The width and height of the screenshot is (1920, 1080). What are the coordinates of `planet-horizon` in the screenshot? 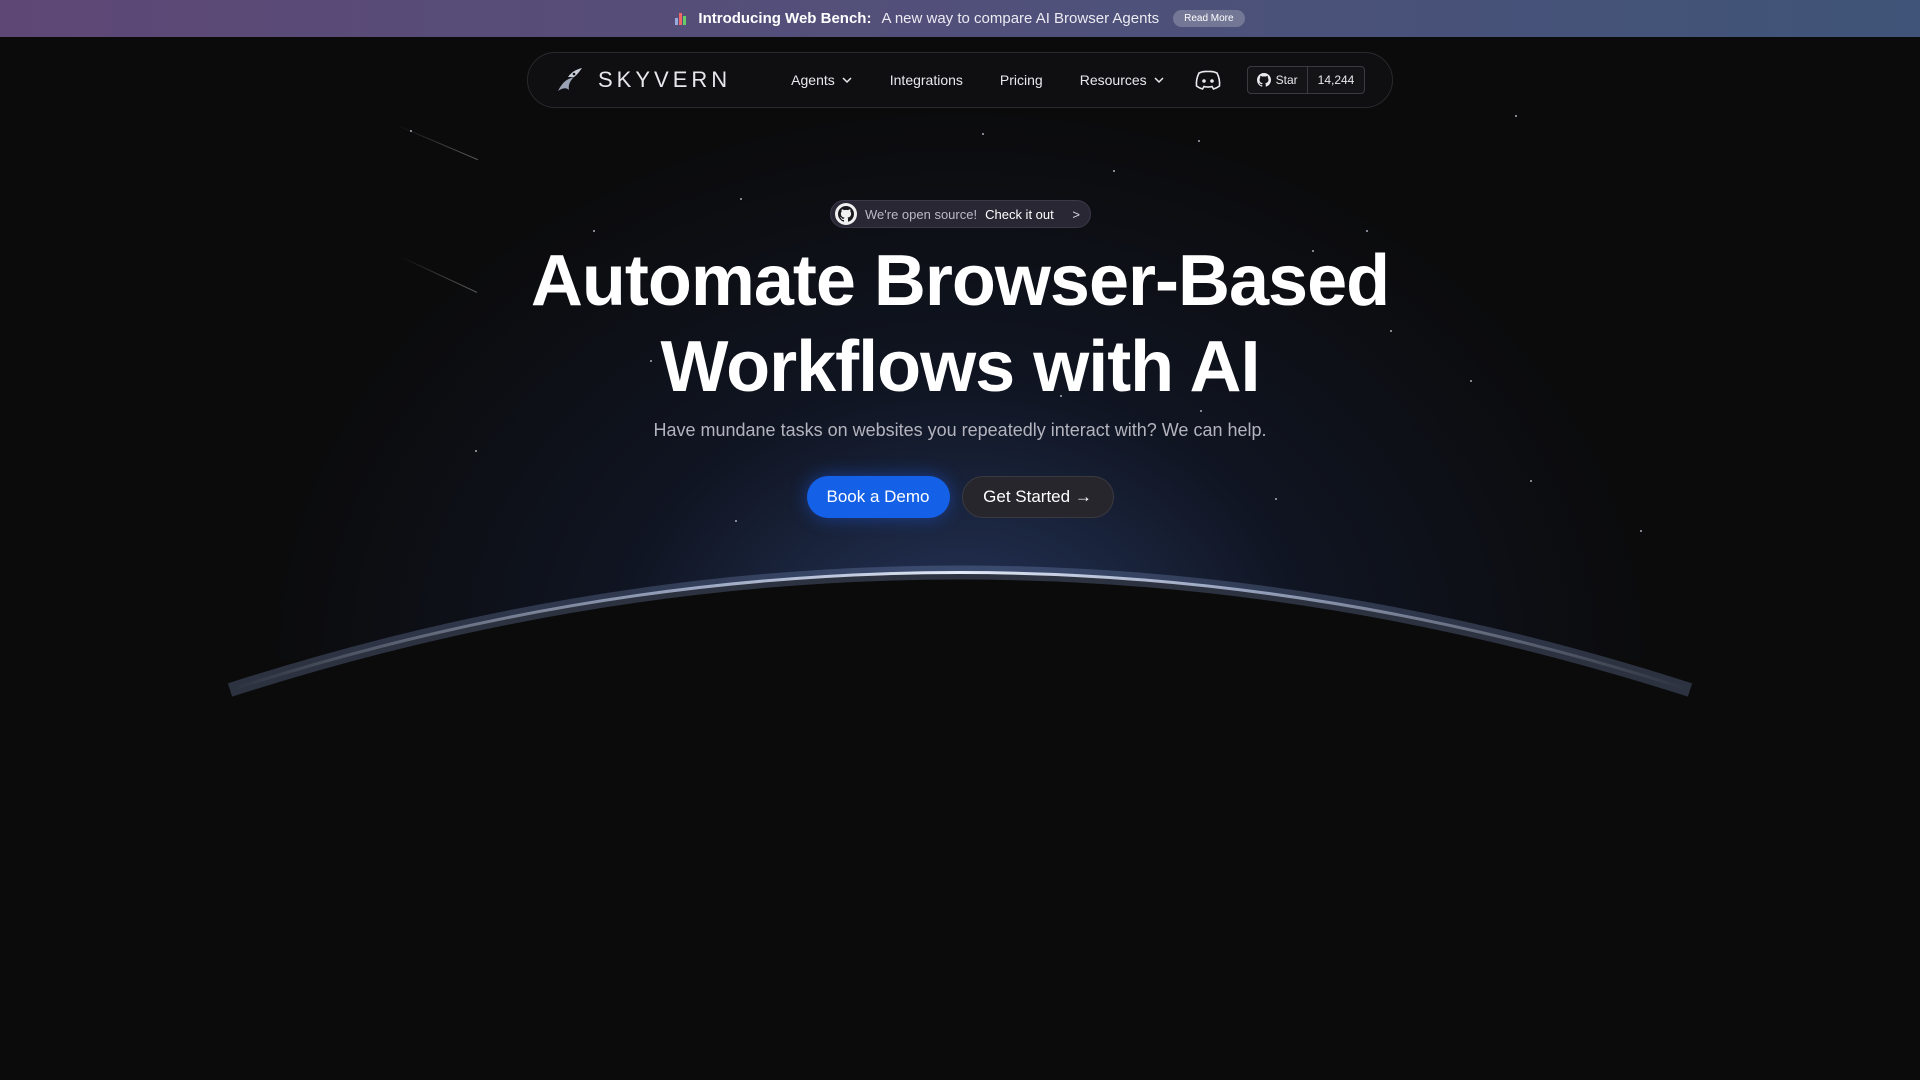 It's located at (960, 652).